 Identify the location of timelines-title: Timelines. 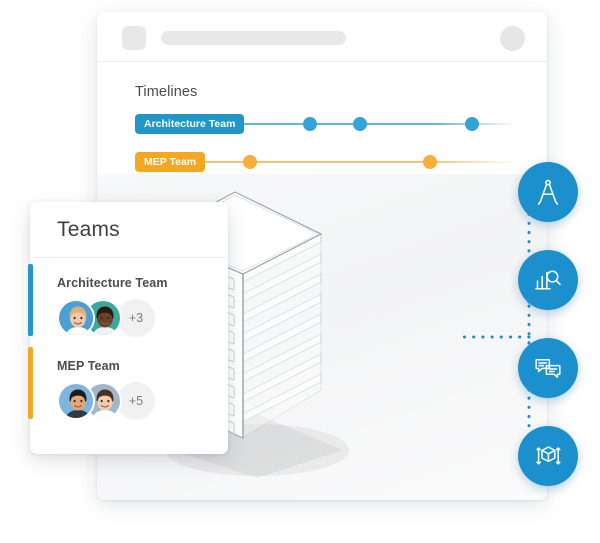
(166, 92).